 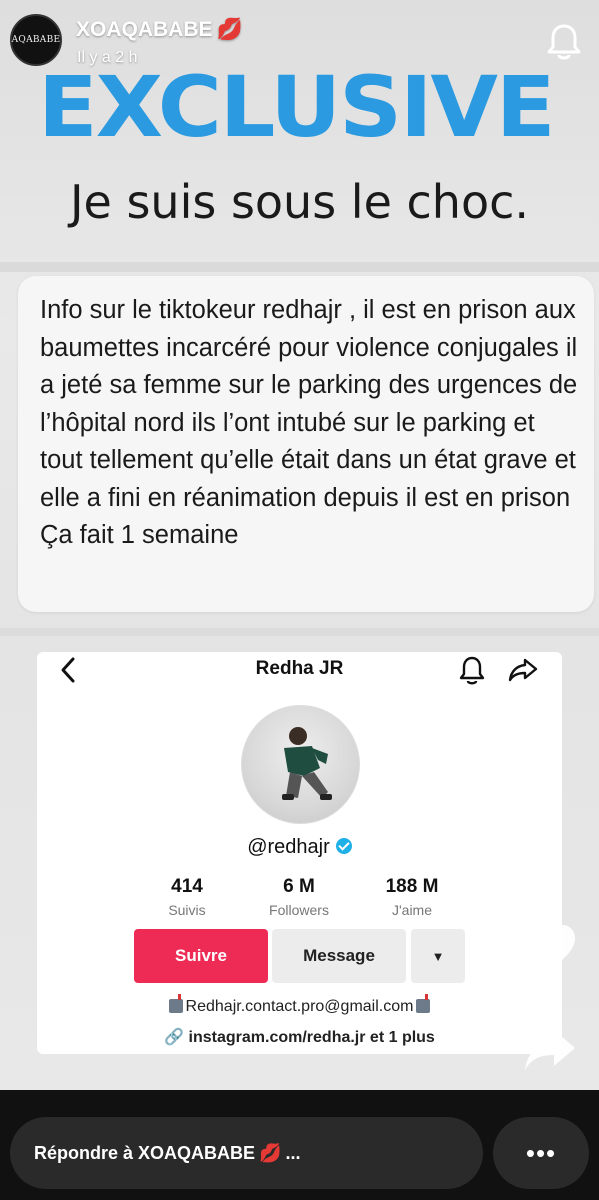 What do you see at coordinates (550, 1050) in the screenshot?
I see `share-icon` at bounding box center [550, 1050].